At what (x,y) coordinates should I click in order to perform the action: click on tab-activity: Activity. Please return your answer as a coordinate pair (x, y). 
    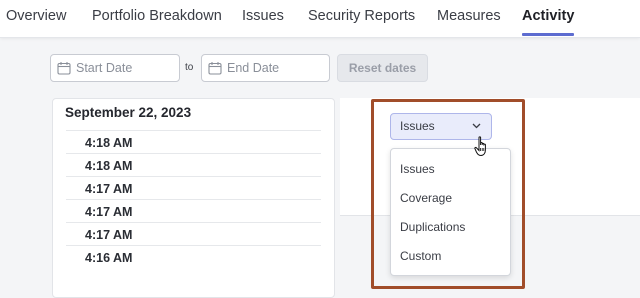
    Looking at the image, I should click on (548, 18).